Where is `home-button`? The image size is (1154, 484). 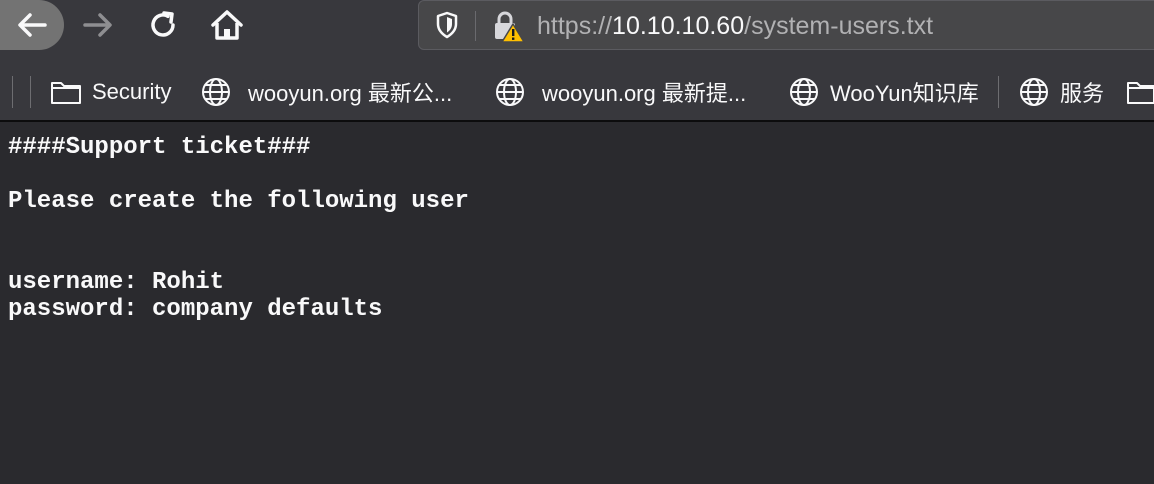 home-button is located at coordinates (227, 25).